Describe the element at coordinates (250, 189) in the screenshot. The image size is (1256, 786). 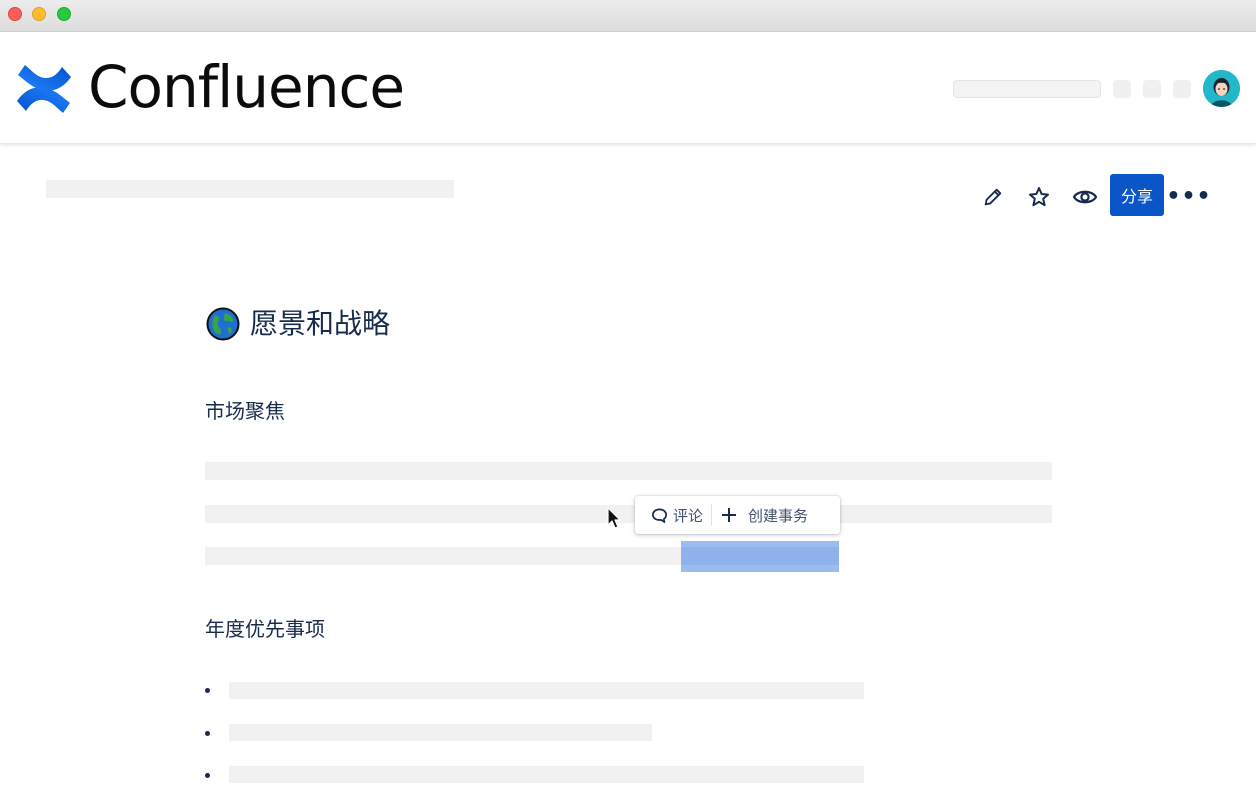
I see `breadcrumb` at that location.